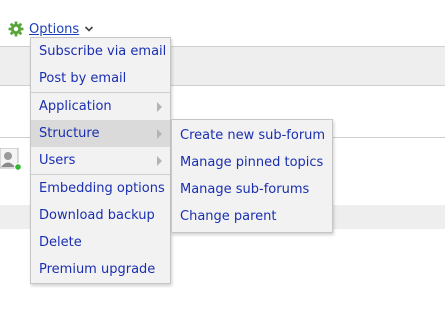 The width and height of the screenshot is (445, 312). I want to click on submenu-item-manage-pinned-topics: Manage pinned topics, so click(252, 162).